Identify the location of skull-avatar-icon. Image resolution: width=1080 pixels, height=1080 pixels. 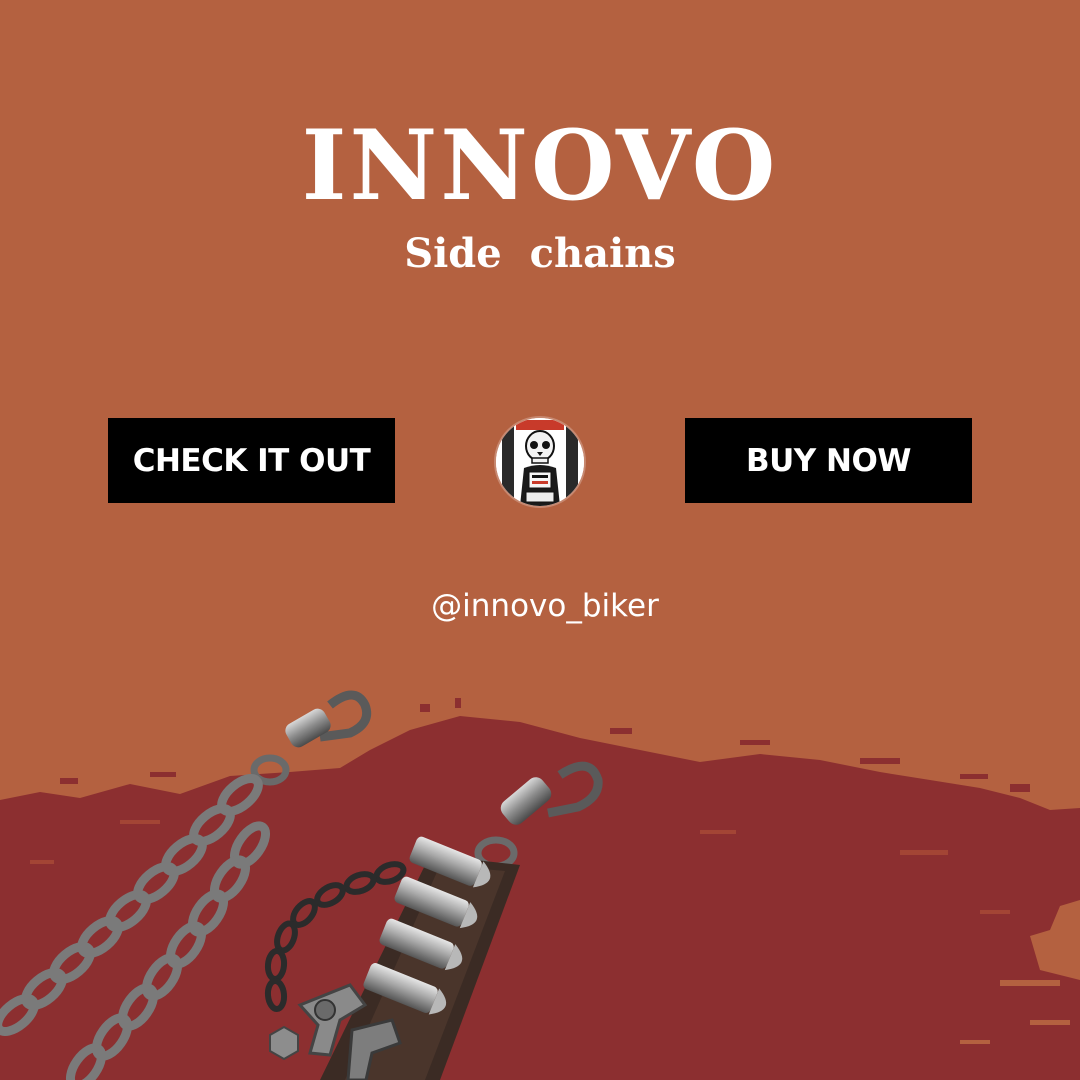
(540, 462).